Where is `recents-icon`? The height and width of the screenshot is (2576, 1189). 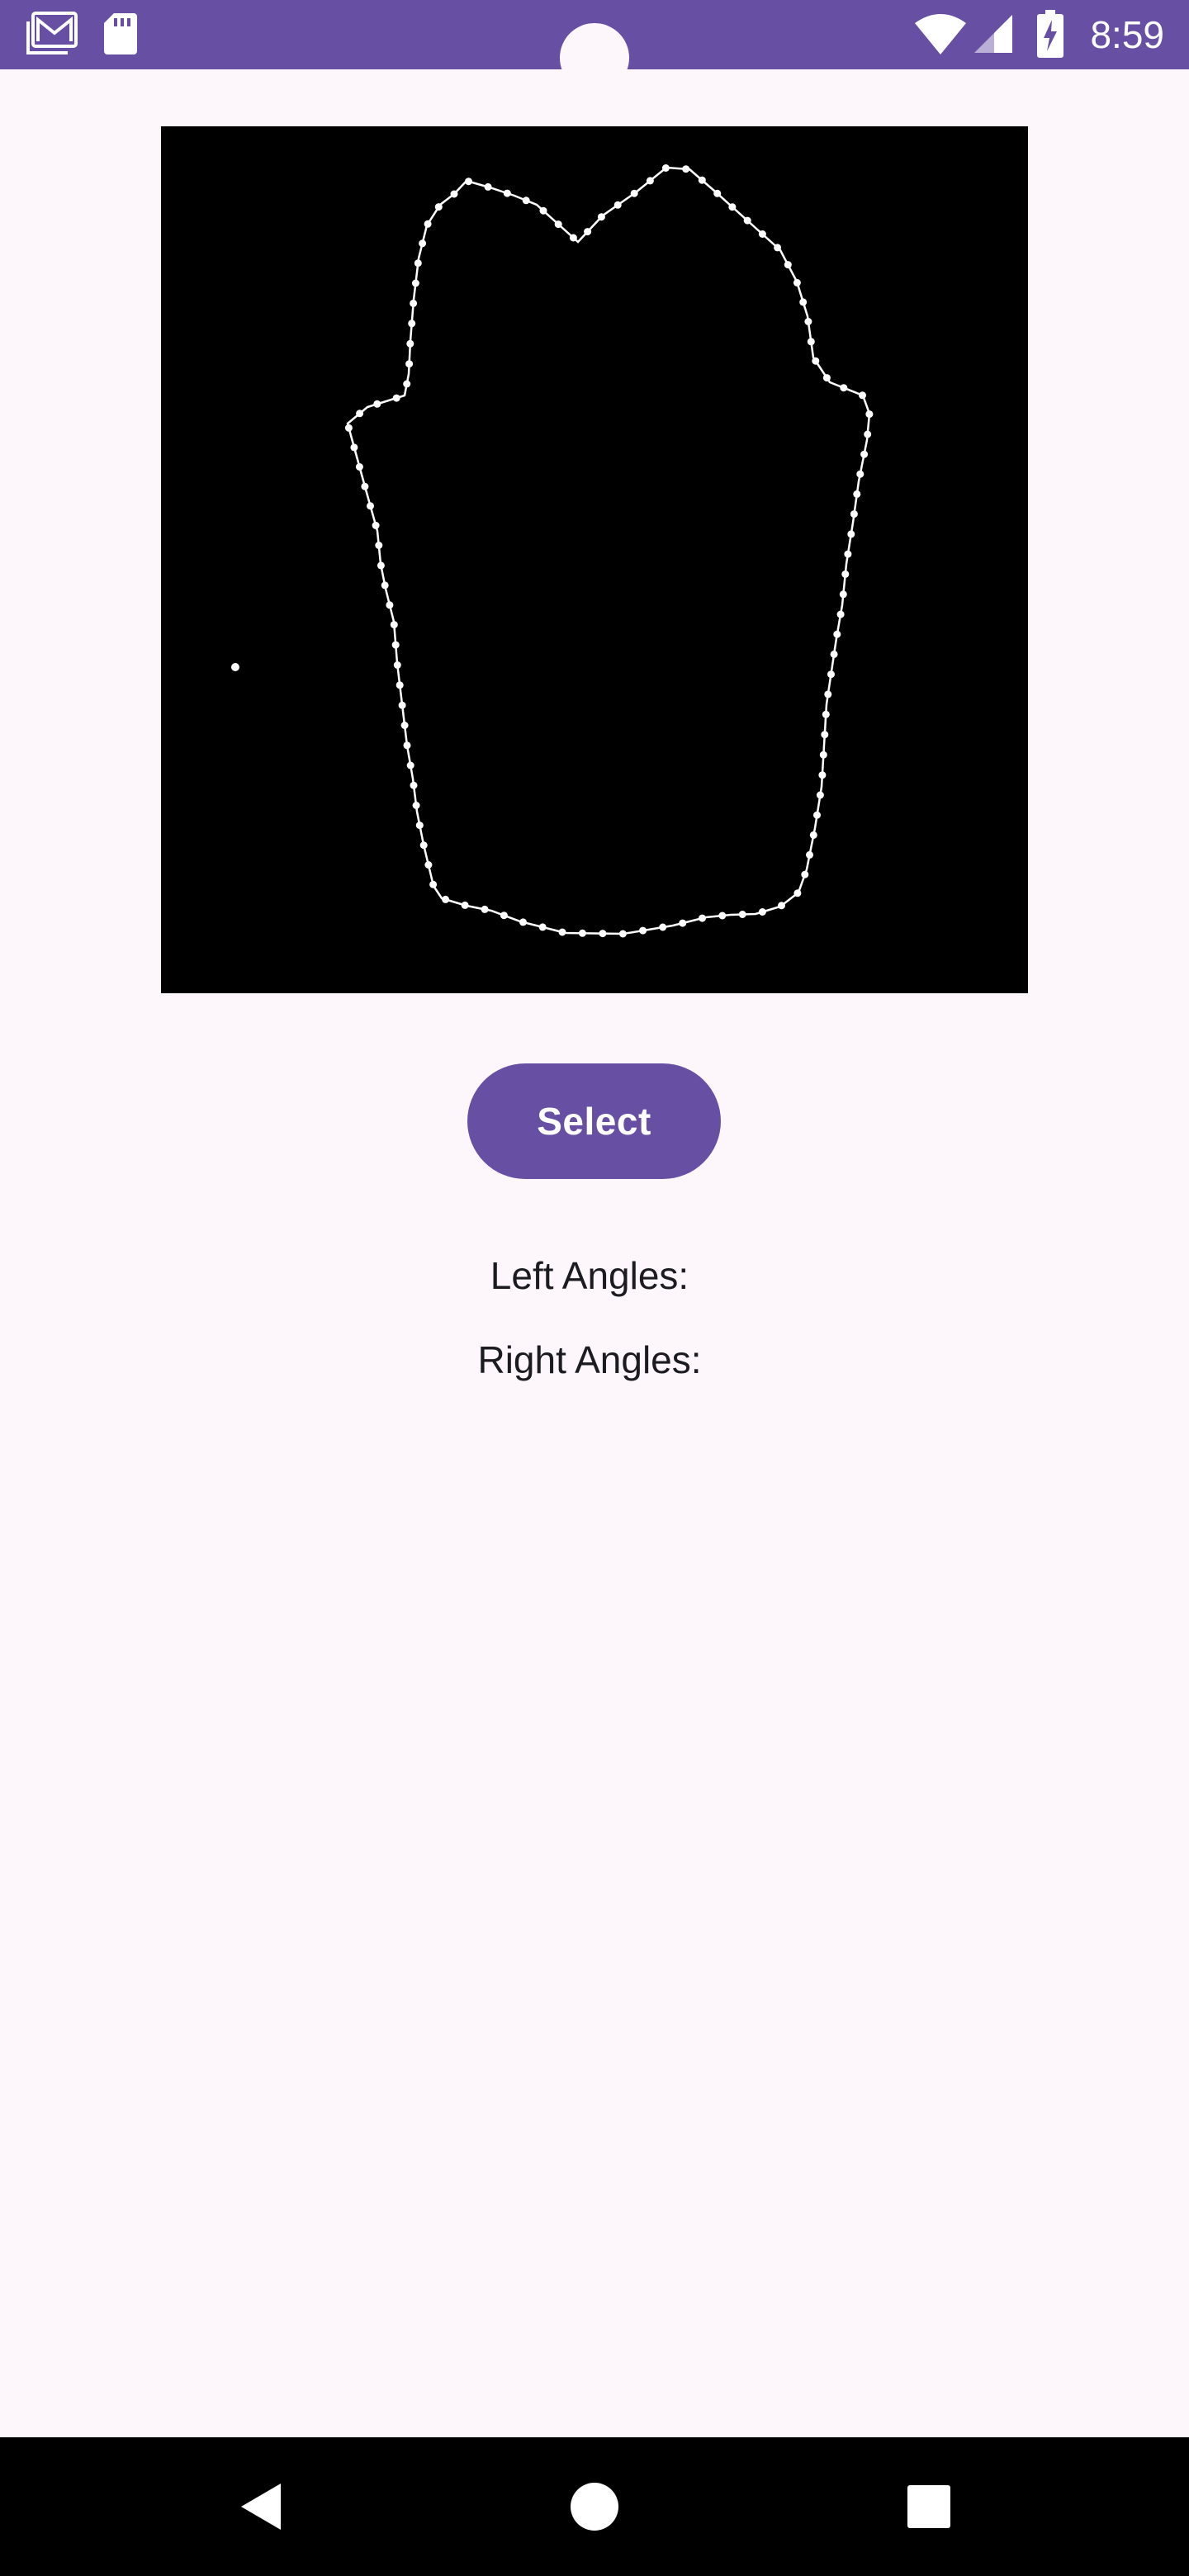
recents-icon is located at coordinates (928, 2506).